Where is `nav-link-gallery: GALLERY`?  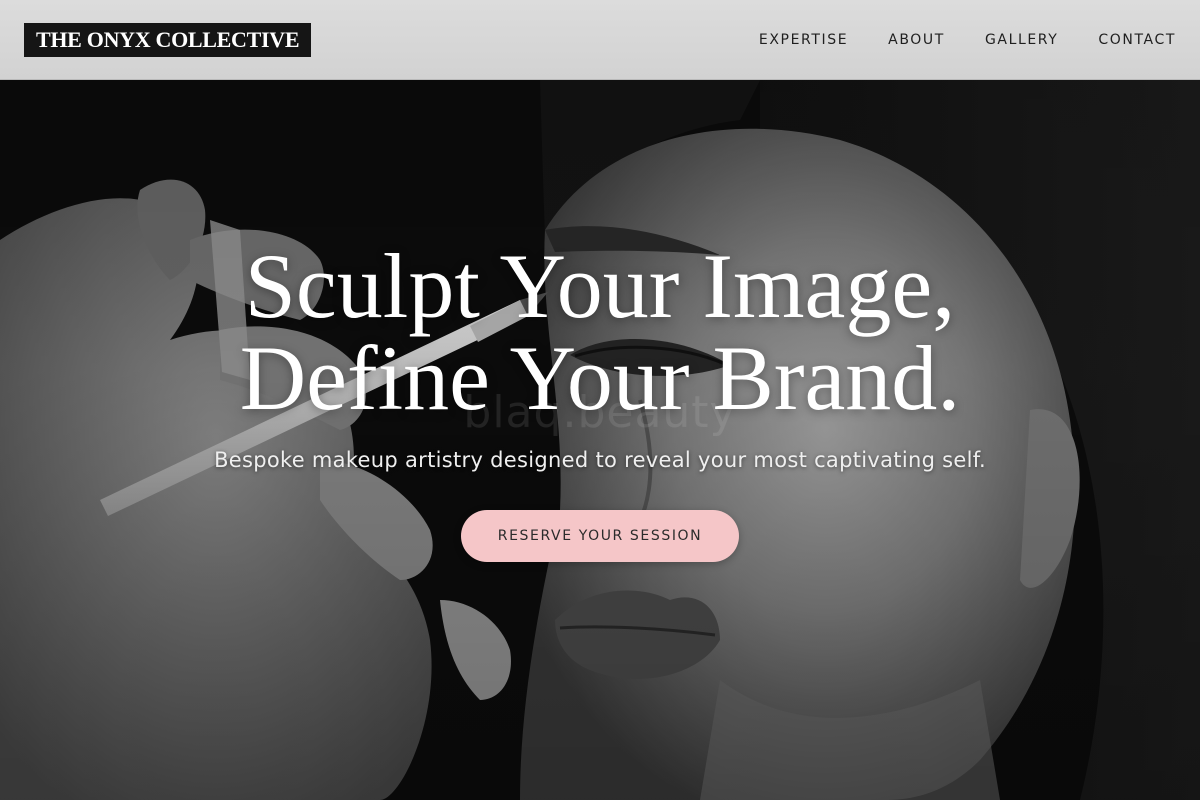 nav-link-gallery: GALLERY is located at coordinates (1021, 40).